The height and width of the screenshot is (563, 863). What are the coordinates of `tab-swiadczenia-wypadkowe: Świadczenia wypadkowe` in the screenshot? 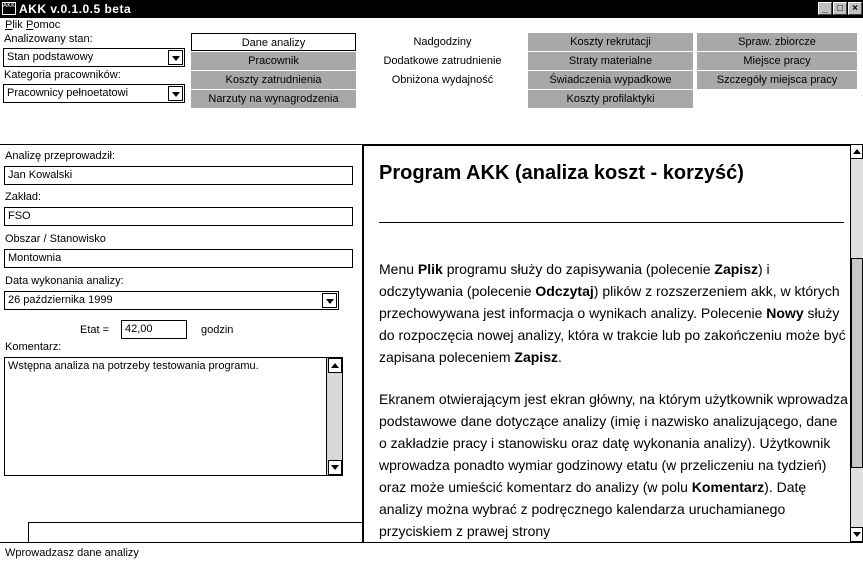 It's located at (610, 80).